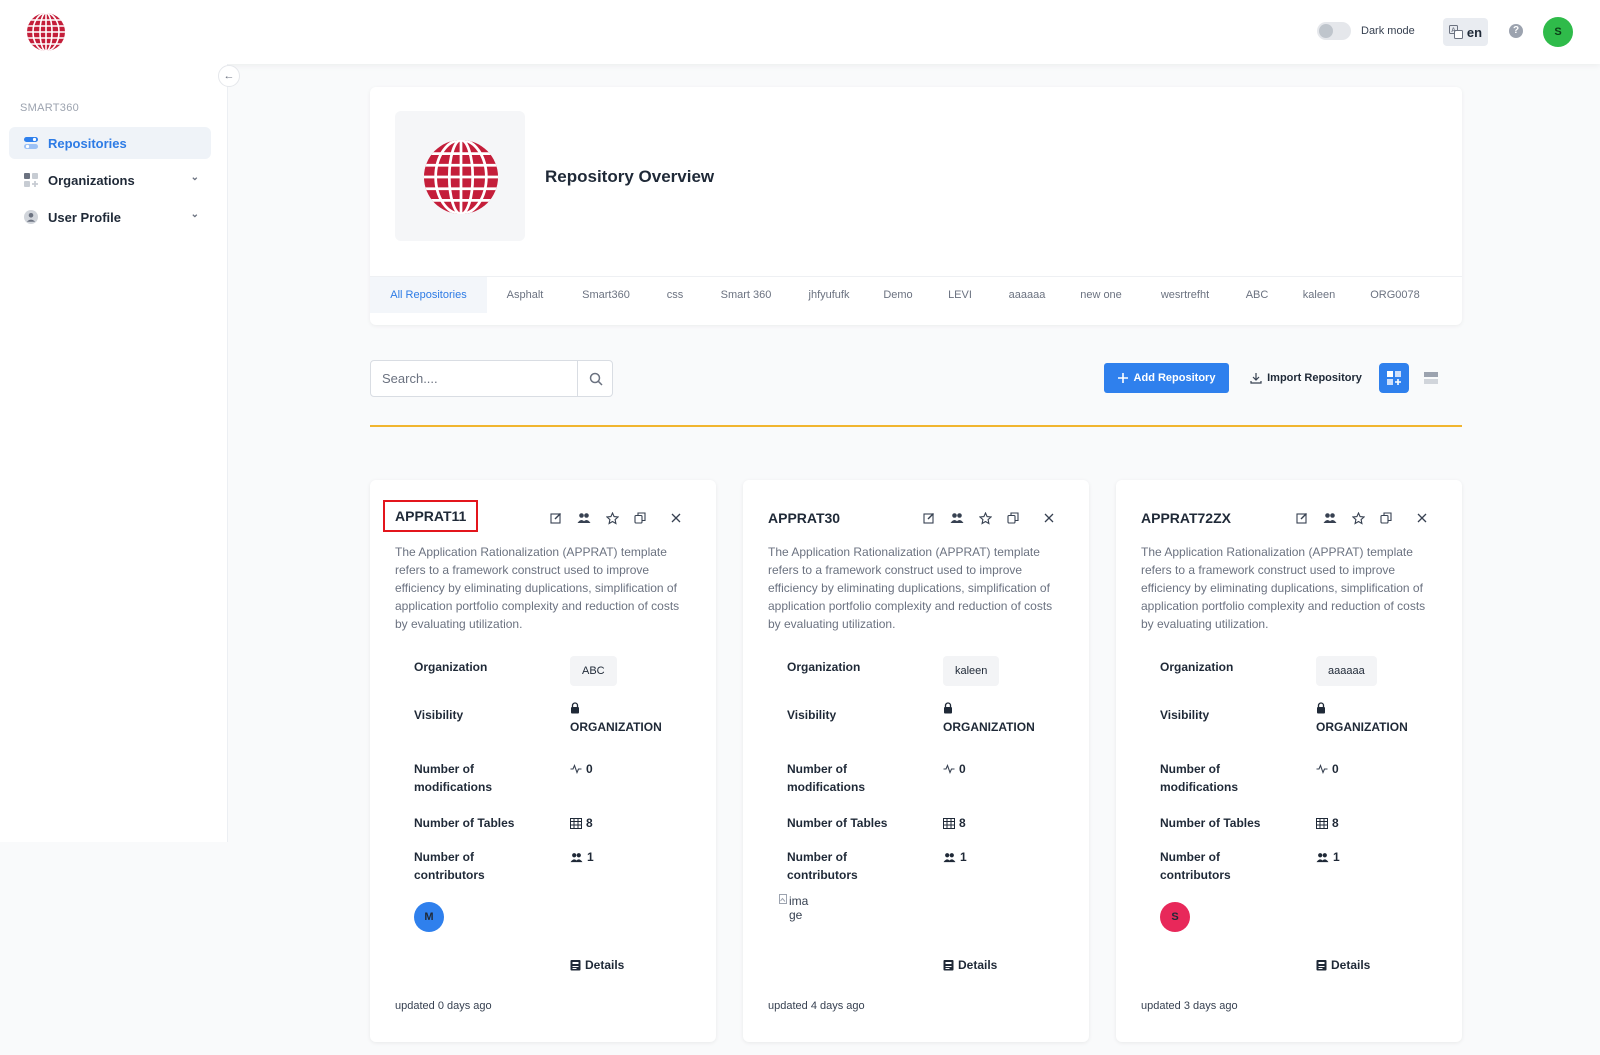 The height and width of the screenshot is (1055, 1600). What do you see at coordinates (593, 671) in the screenshot?
I see `organization-badge: ABC` at bounding box center [593, 671].